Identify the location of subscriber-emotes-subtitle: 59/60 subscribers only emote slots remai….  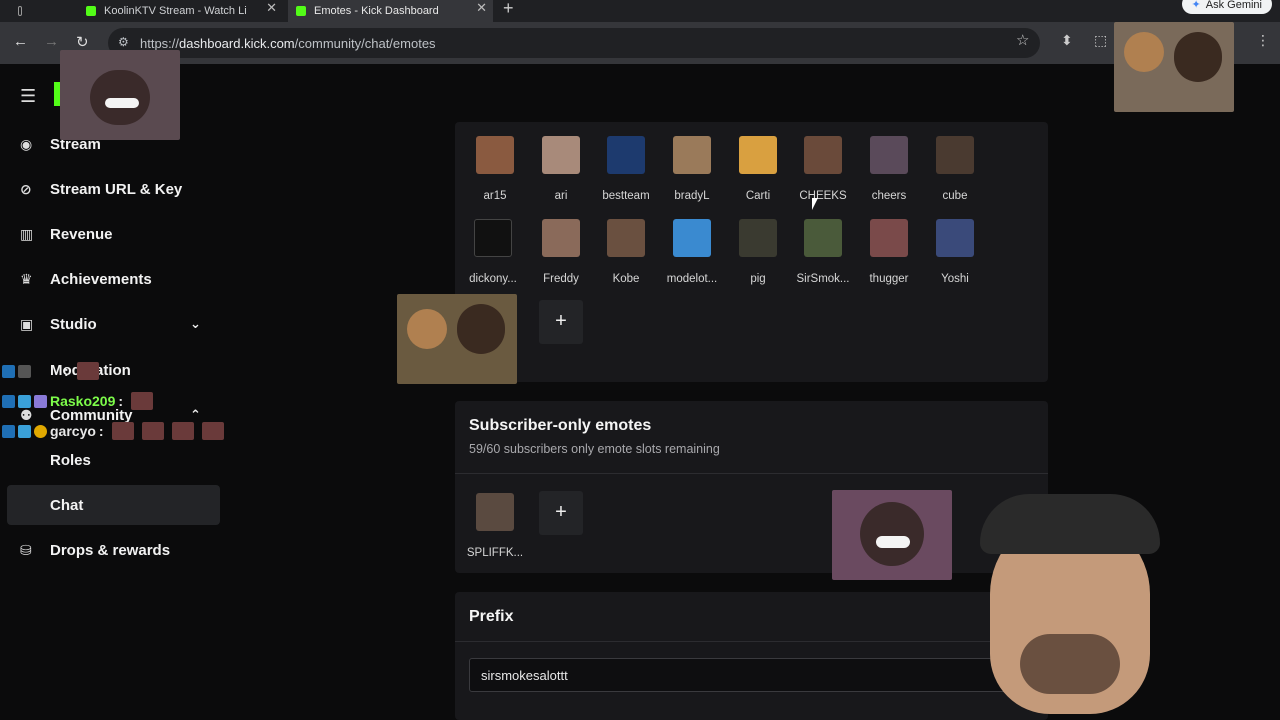
(594, 449).